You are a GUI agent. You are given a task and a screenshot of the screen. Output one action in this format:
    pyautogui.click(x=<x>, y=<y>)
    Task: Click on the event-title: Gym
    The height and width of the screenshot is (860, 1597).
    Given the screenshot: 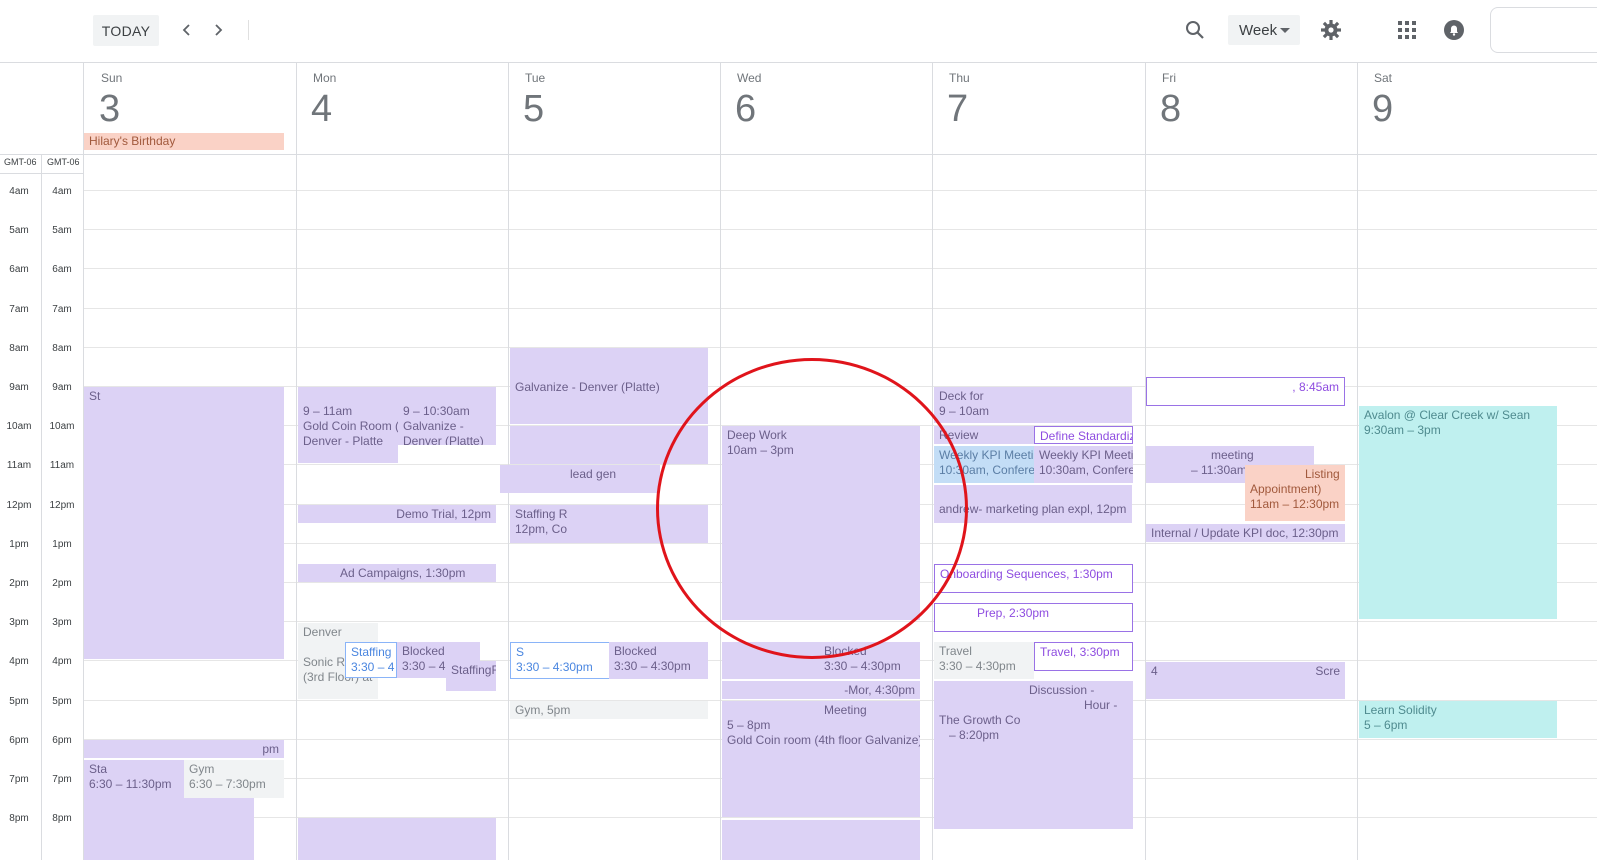 What is the action you would take?
    pyautogui.click(x=202, y=769)
    